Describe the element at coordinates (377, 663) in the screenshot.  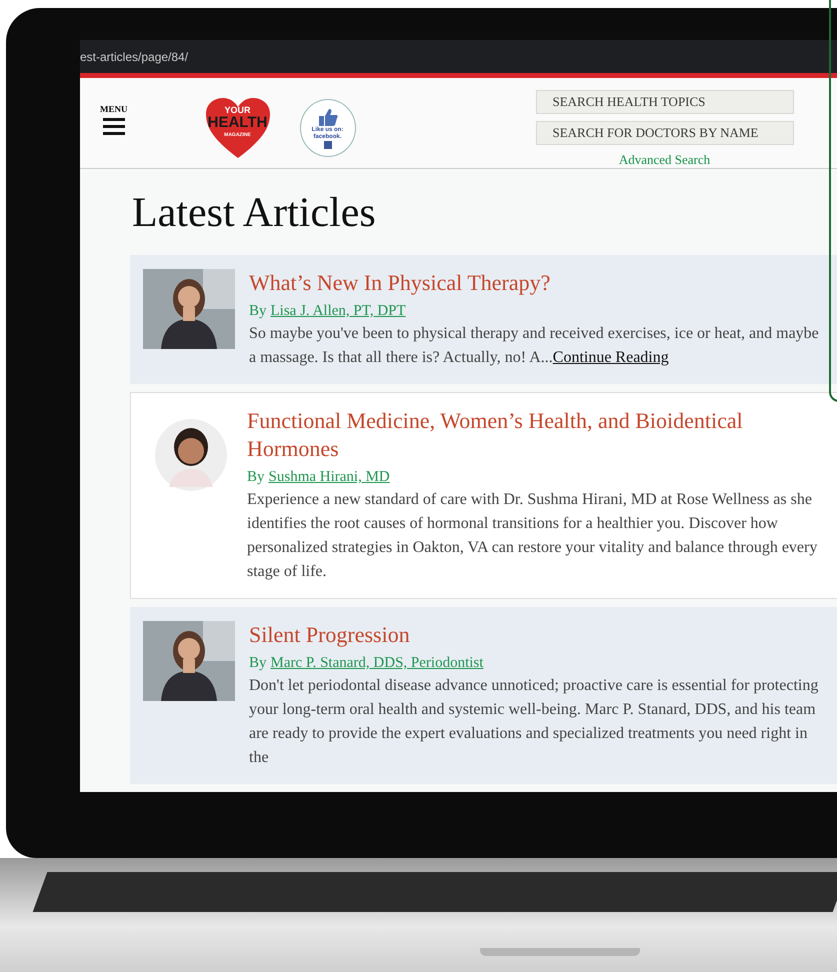
I see `author-link: Marc P. Stanard, DDS, Periodontist` at that location.